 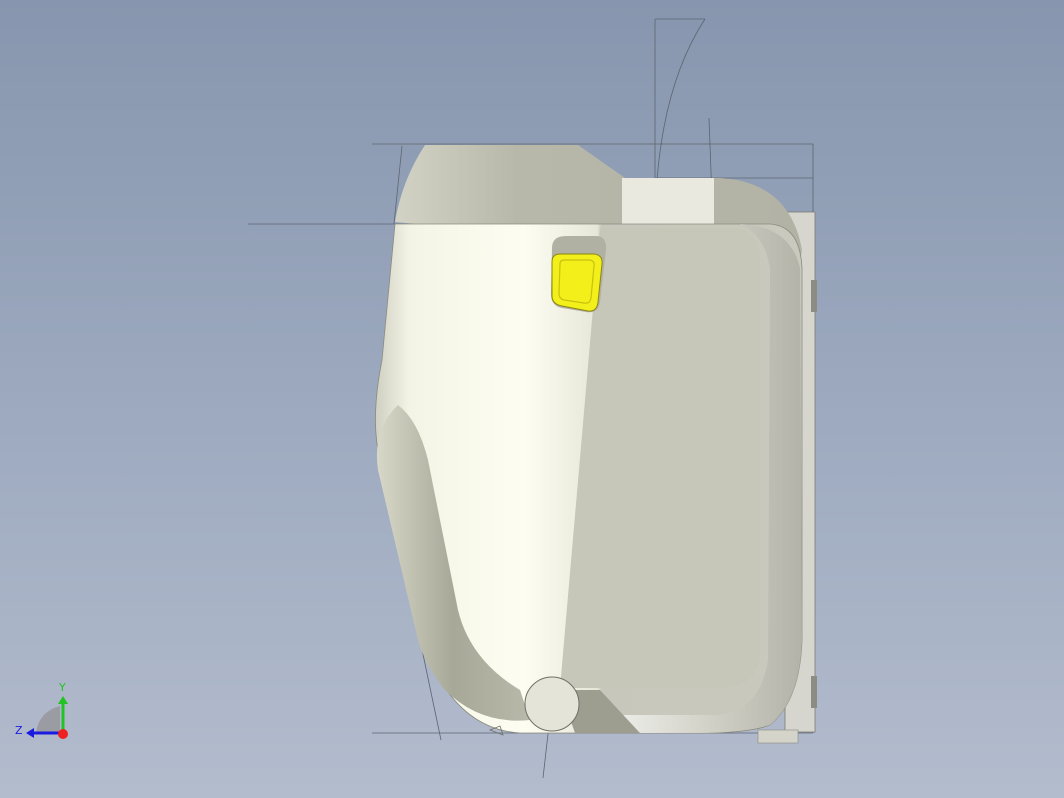 What do you see at coordinates (63, 734) in the screenshot?
I see `x-axis-icon` at bounding box center [63, 734].